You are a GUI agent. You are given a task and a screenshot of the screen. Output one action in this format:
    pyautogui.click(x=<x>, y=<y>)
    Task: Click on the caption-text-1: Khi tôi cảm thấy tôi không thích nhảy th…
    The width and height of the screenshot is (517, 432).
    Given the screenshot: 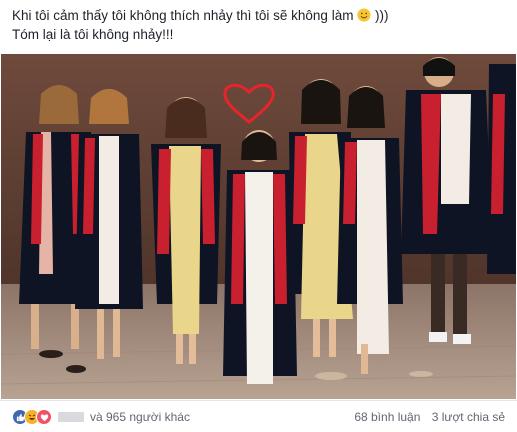 What is the action you would take?
    pyautogui.click(x=183, y=15)
    